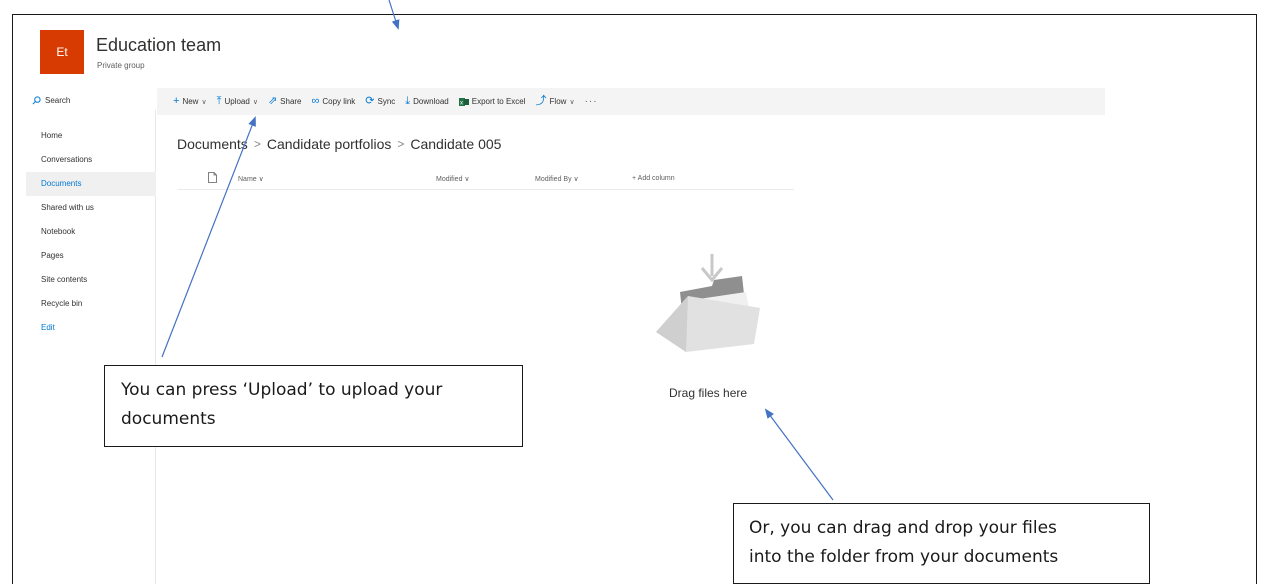 This screenshot has width=1265, height=584. I want to click on excel-icon: x, so click(463, 101).